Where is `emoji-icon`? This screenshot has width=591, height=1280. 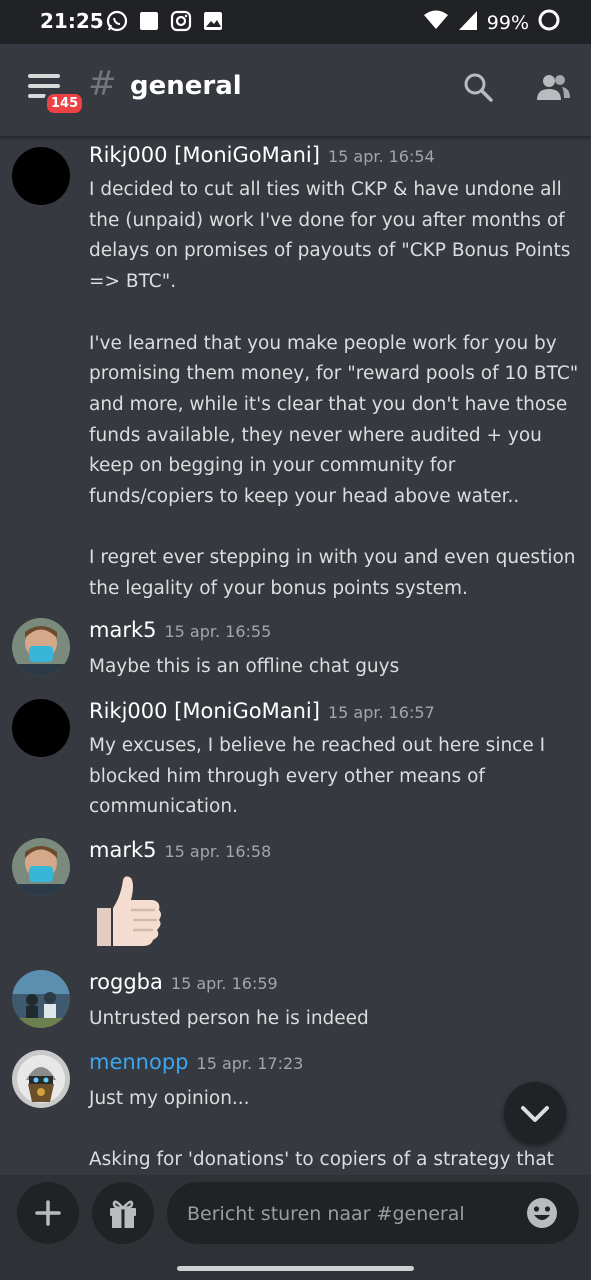
emoji-icon is located at coordinates (542, 1213).